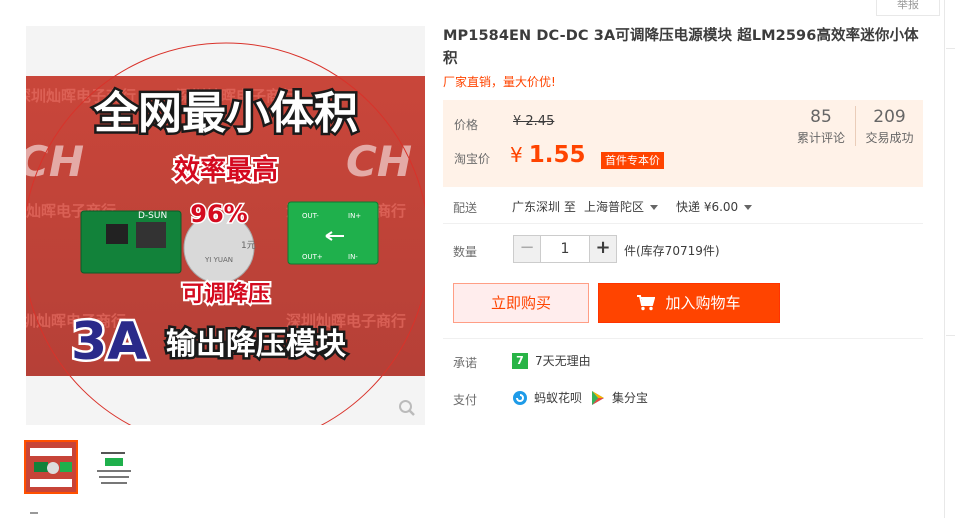 This screenshot has height=518, width=955. Describe the element at coordinates (630, 397) in the screenshot. I see `payment-method-jifenbao: 集分宝` at that location.